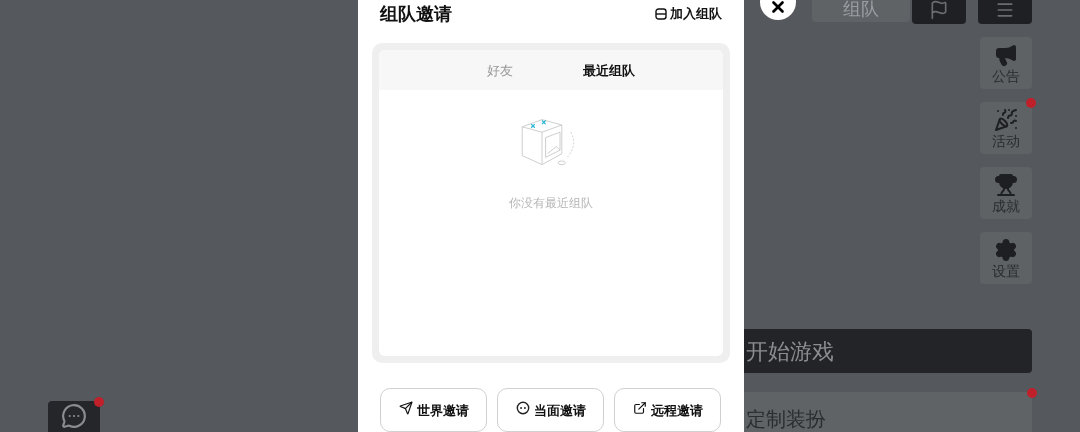 The height and width of the screenshot is (432, 1080). I want to click on face-icon, so click(522, 408).